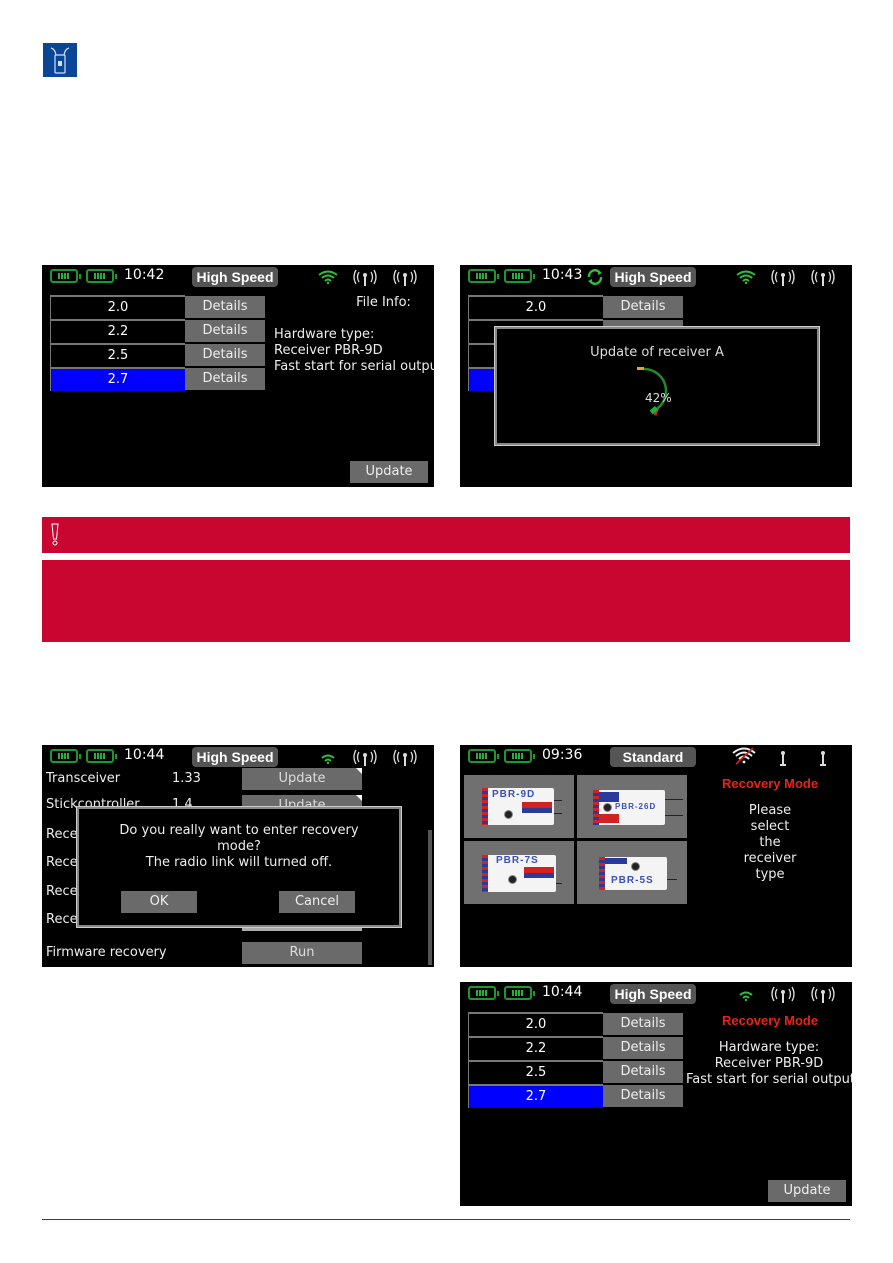  Describe the element at coordinates (430, 897) in the screenshot. I see `scrollbar` at that location.